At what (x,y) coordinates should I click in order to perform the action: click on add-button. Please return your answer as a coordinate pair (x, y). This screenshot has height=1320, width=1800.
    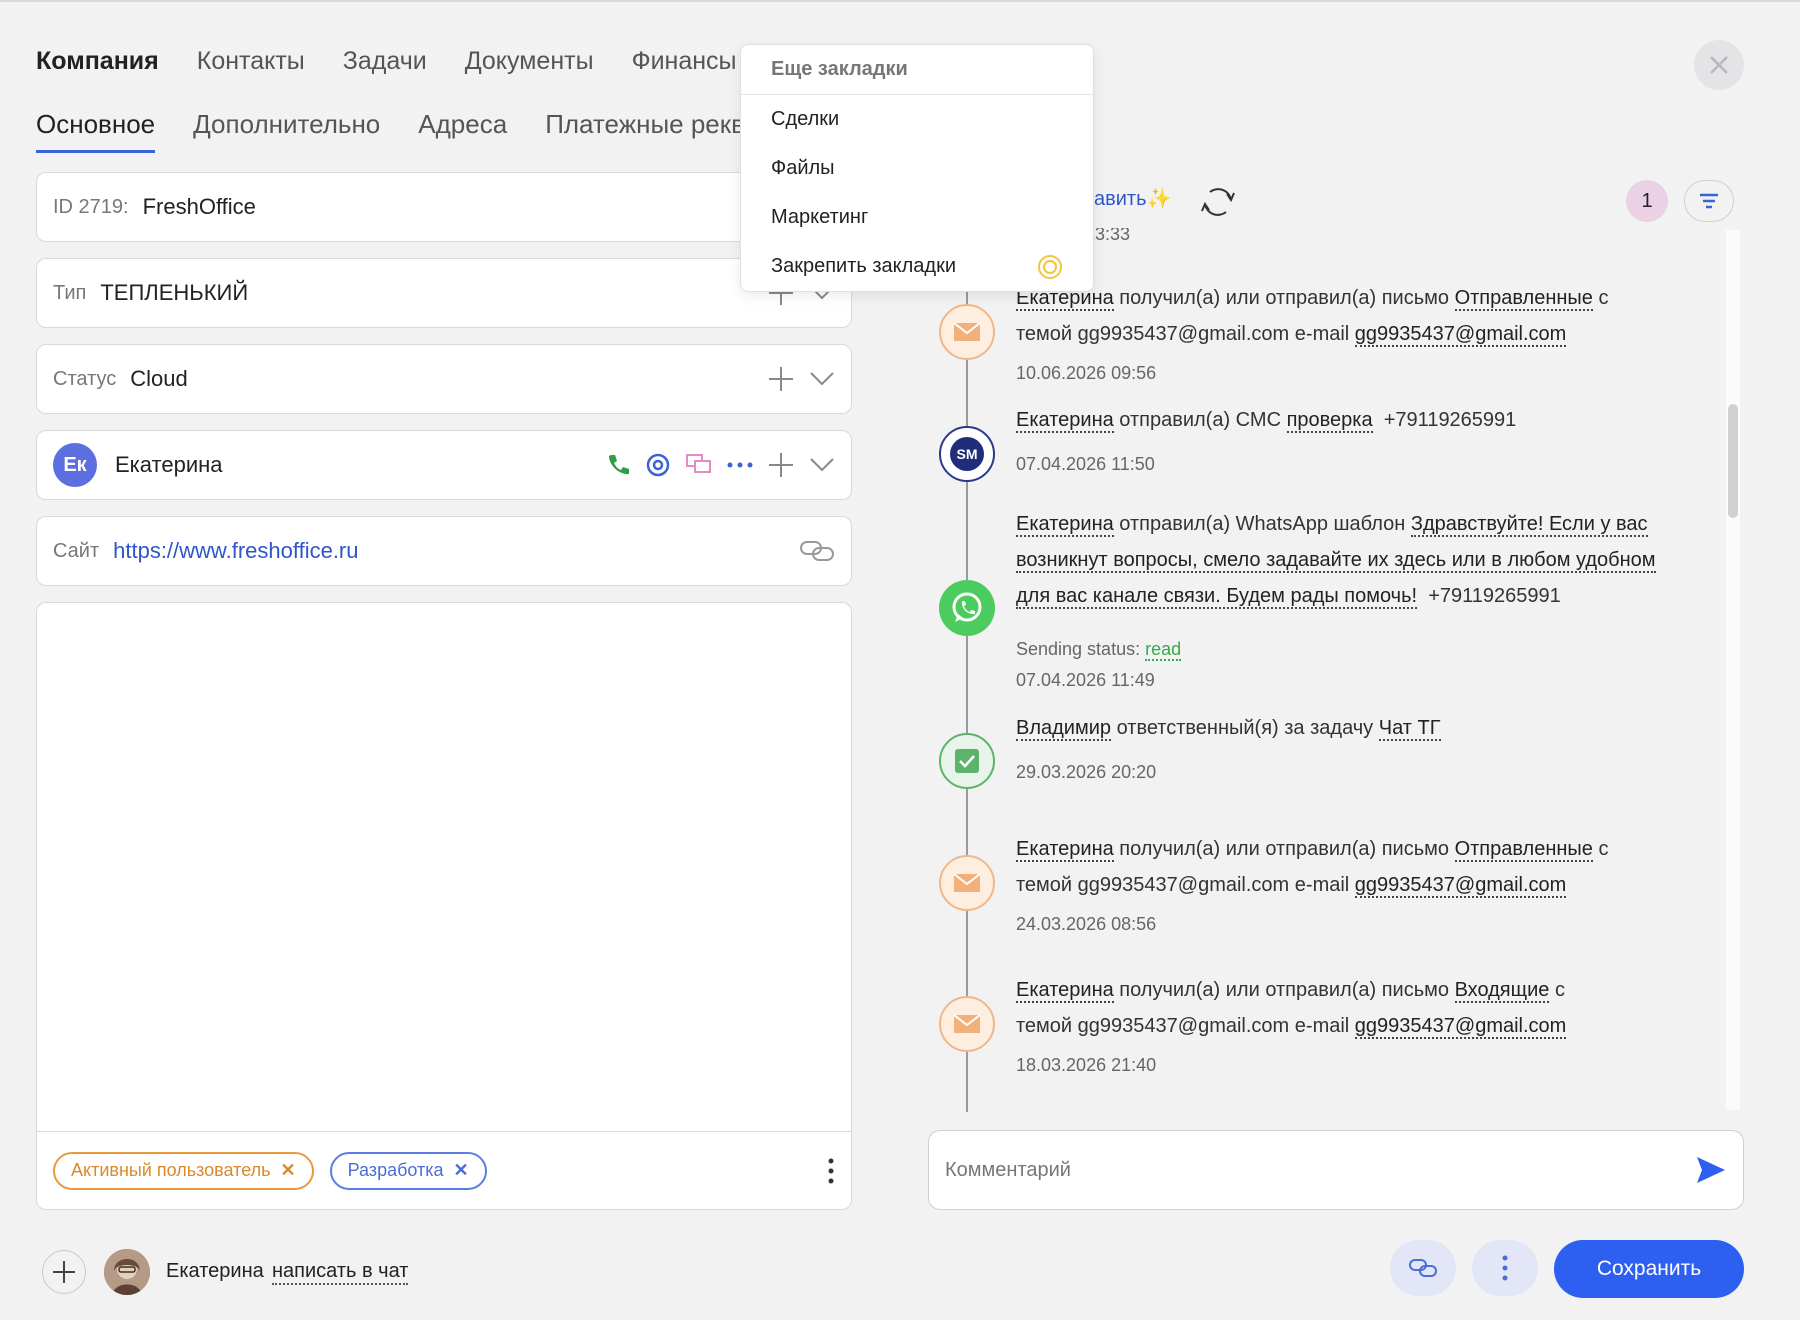
    Looking at the image, I should click on (64, 1272).